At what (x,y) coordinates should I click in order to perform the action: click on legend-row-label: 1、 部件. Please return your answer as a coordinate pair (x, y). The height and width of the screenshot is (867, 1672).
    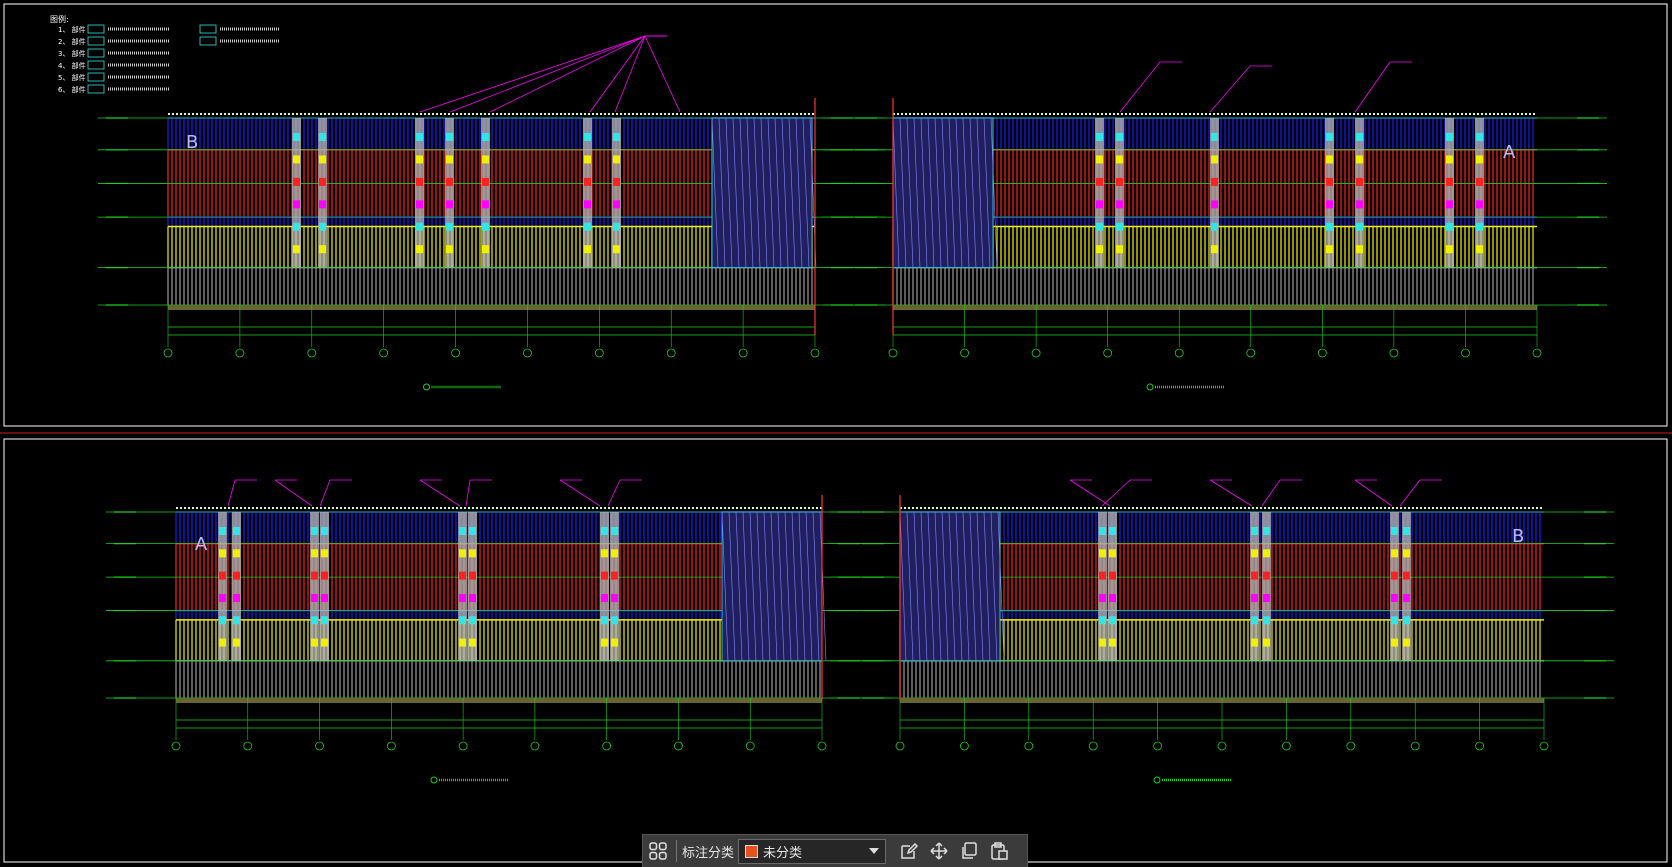
    Looking at the image, I should click on (72, 29).